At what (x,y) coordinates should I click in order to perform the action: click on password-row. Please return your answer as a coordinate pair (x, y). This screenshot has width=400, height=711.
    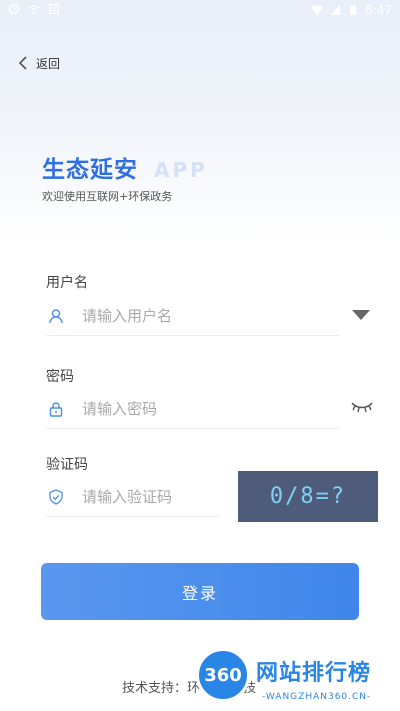
    Looking at the image, I should click on (193, 409).